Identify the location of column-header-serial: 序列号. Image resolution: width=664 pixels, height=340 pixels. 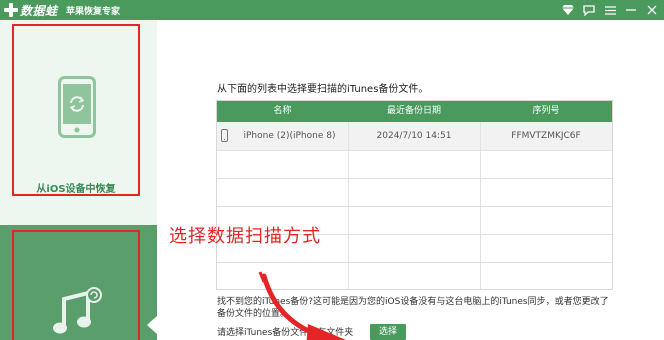
(546, 111).